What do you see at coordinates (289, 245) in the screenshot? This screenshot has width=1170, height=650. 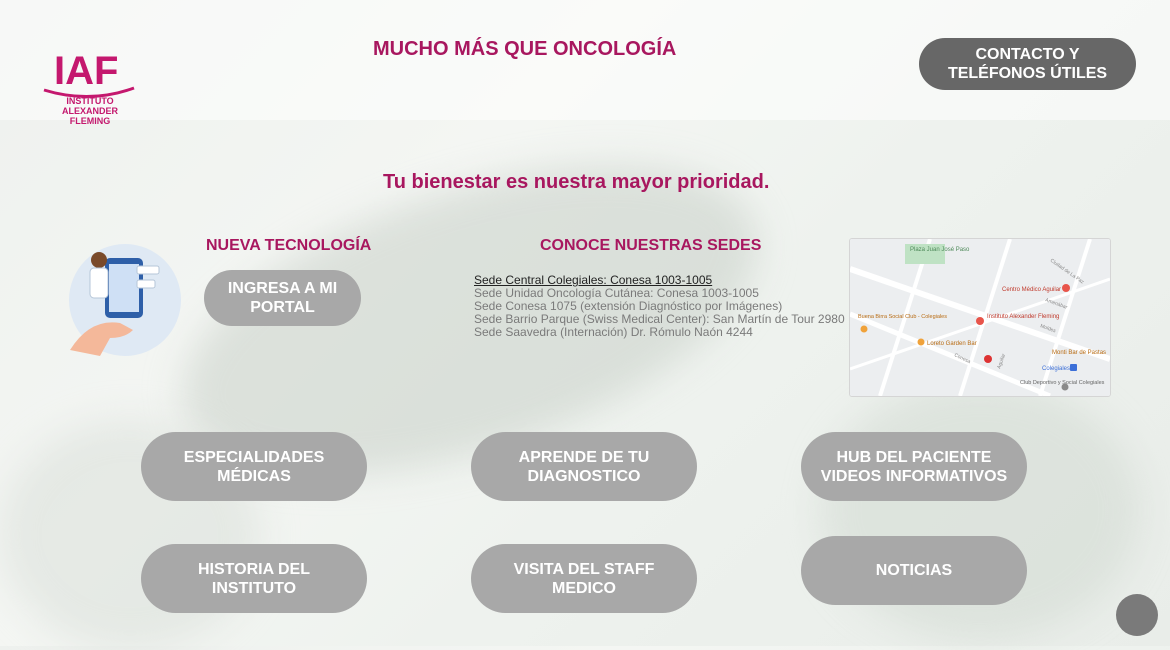 I see `technology-title: NUEVA TECNOLOGÍA` at bounding box center [289, 245].